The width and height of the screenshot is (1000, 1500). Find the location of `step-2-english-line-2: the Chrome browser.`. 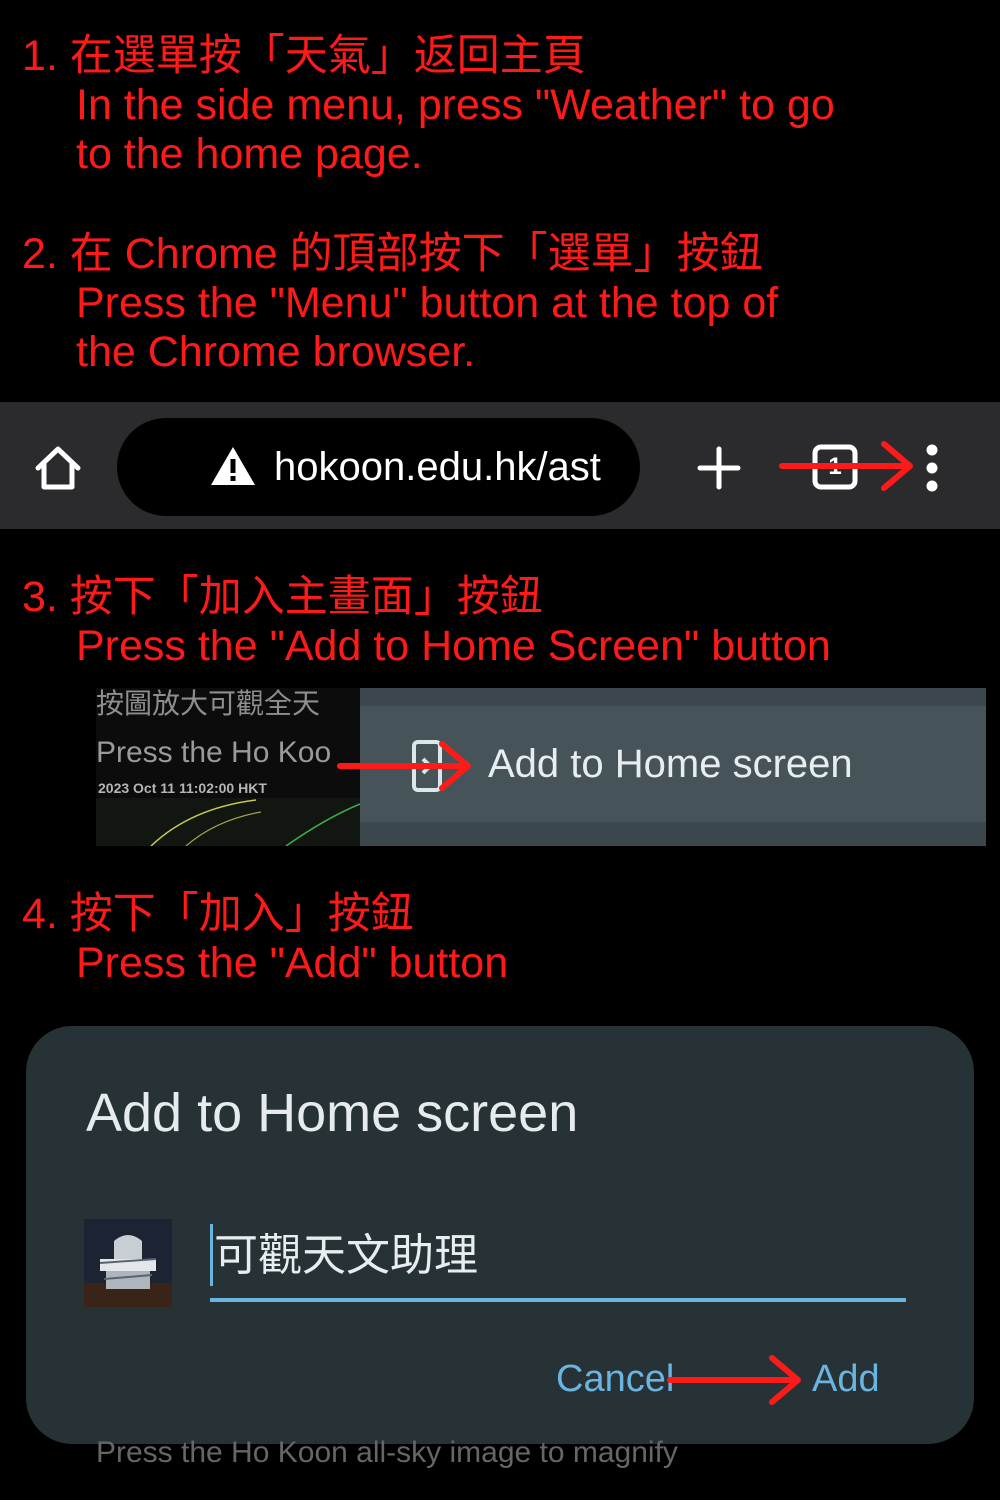

step-2-english-line-2: the Chrome browser. is located at coordinates (276, 352).